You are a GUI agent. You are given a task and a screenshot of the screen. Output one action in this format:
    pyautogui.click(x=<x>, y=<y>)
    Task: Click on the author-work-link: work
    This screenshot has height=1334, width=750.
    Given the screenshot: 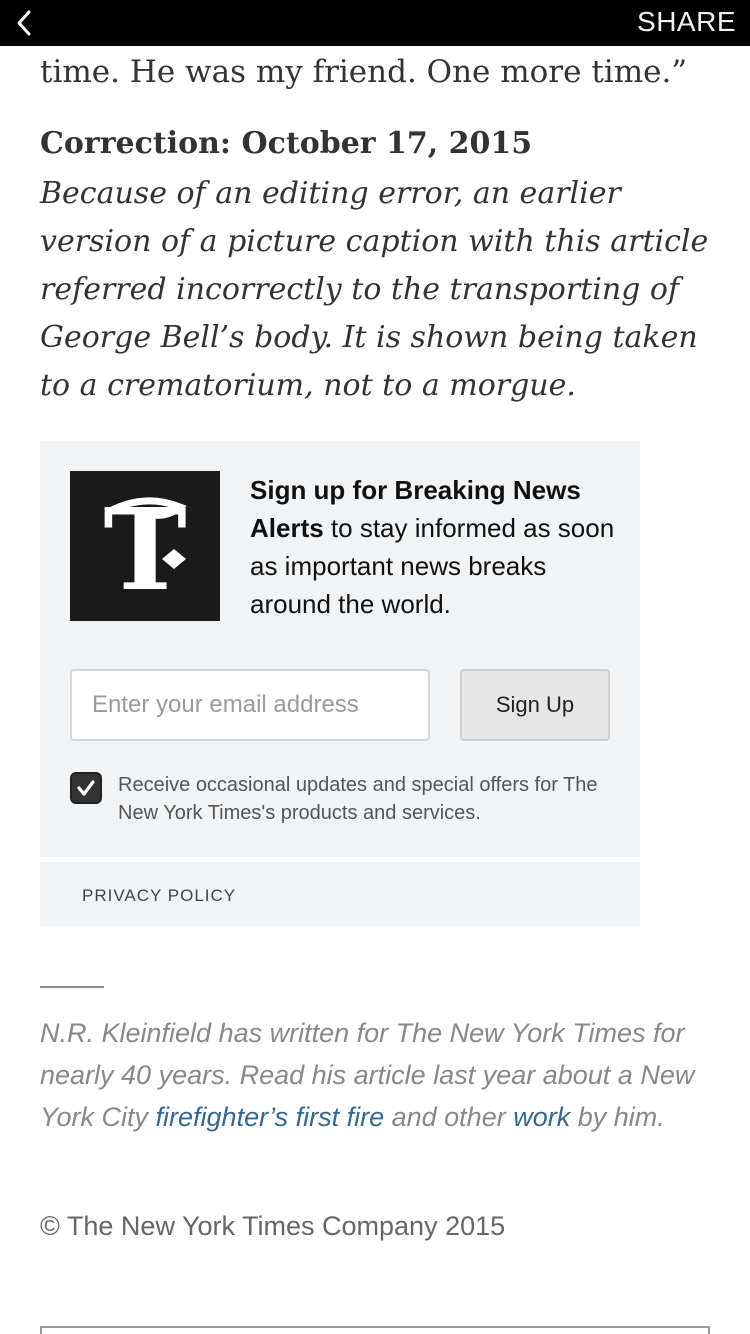 What is the action you would take?
    pyautogui.click(x=541, y=1117)
    